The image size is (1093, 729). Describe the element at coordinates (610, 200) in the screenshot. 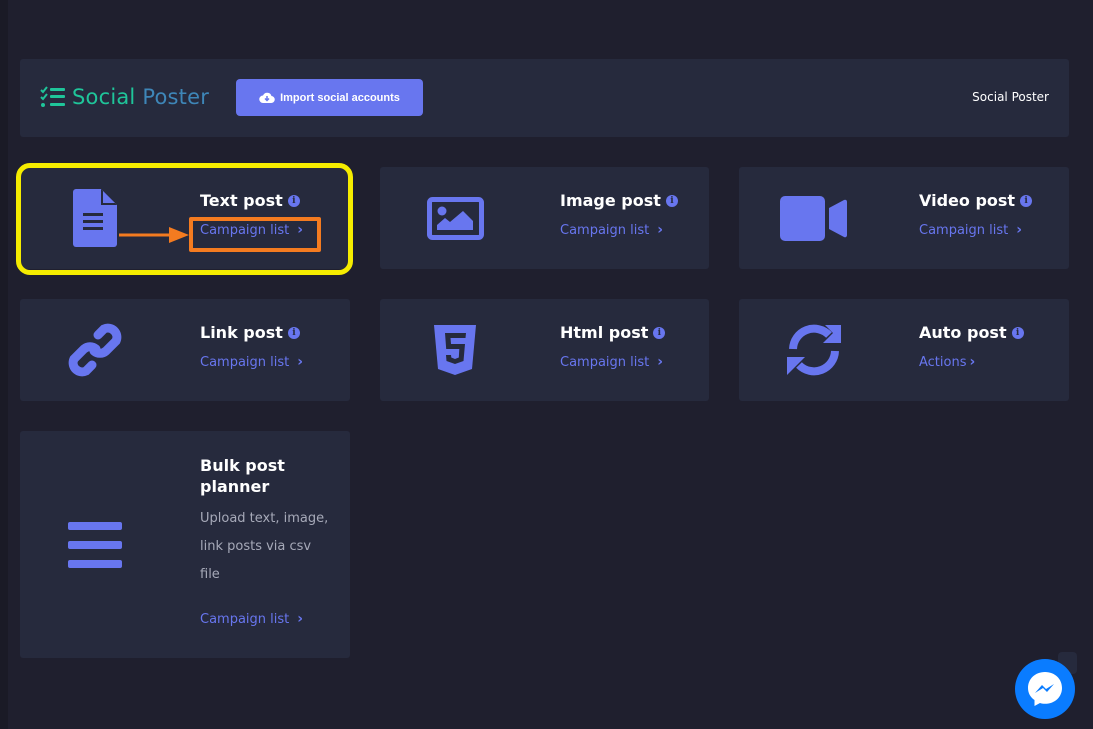

I see `card-title-text: Image post` at that location.